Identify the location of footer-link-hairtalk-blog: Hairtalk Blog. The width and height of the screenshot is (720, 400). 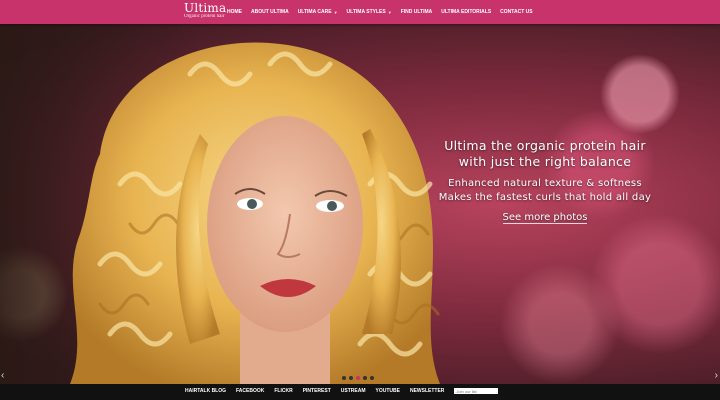
(205, 391).